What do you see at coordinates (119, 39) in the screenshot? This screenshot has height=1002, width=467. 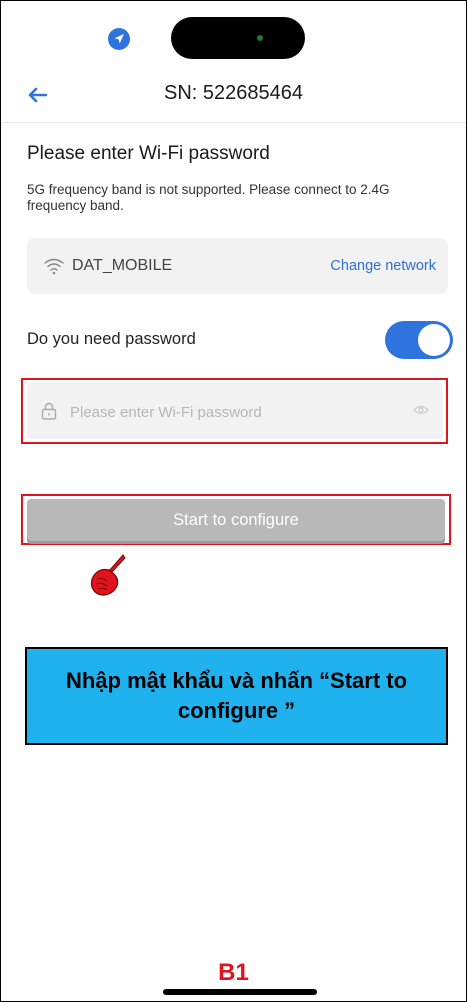 I see `location-arrow-icon` at bounding box center [119, 39].